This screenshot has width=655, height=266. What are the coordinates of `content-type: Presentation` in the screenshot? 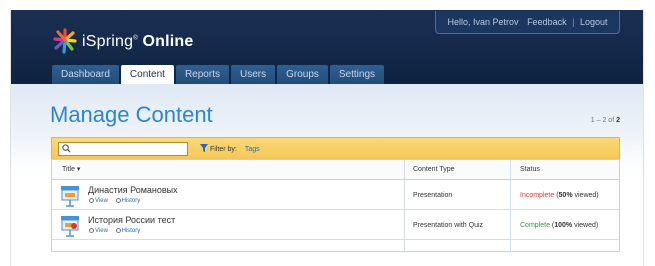 It's located at (433, 195).